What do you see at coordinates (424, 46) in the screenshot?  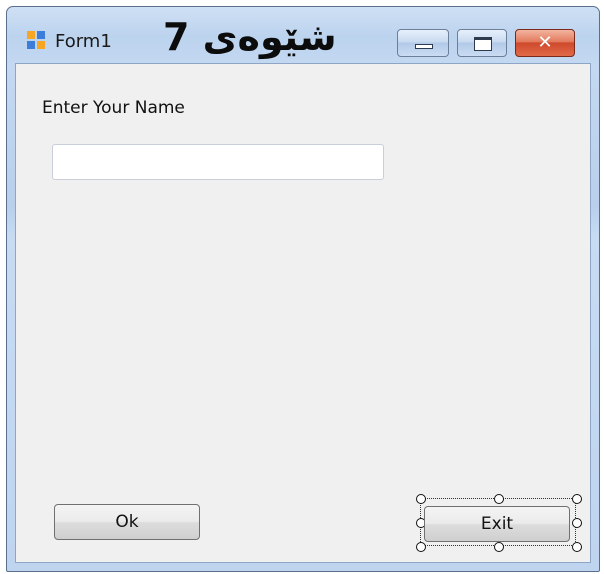 I see `minimize-icon` at bounding box center [424, 46].